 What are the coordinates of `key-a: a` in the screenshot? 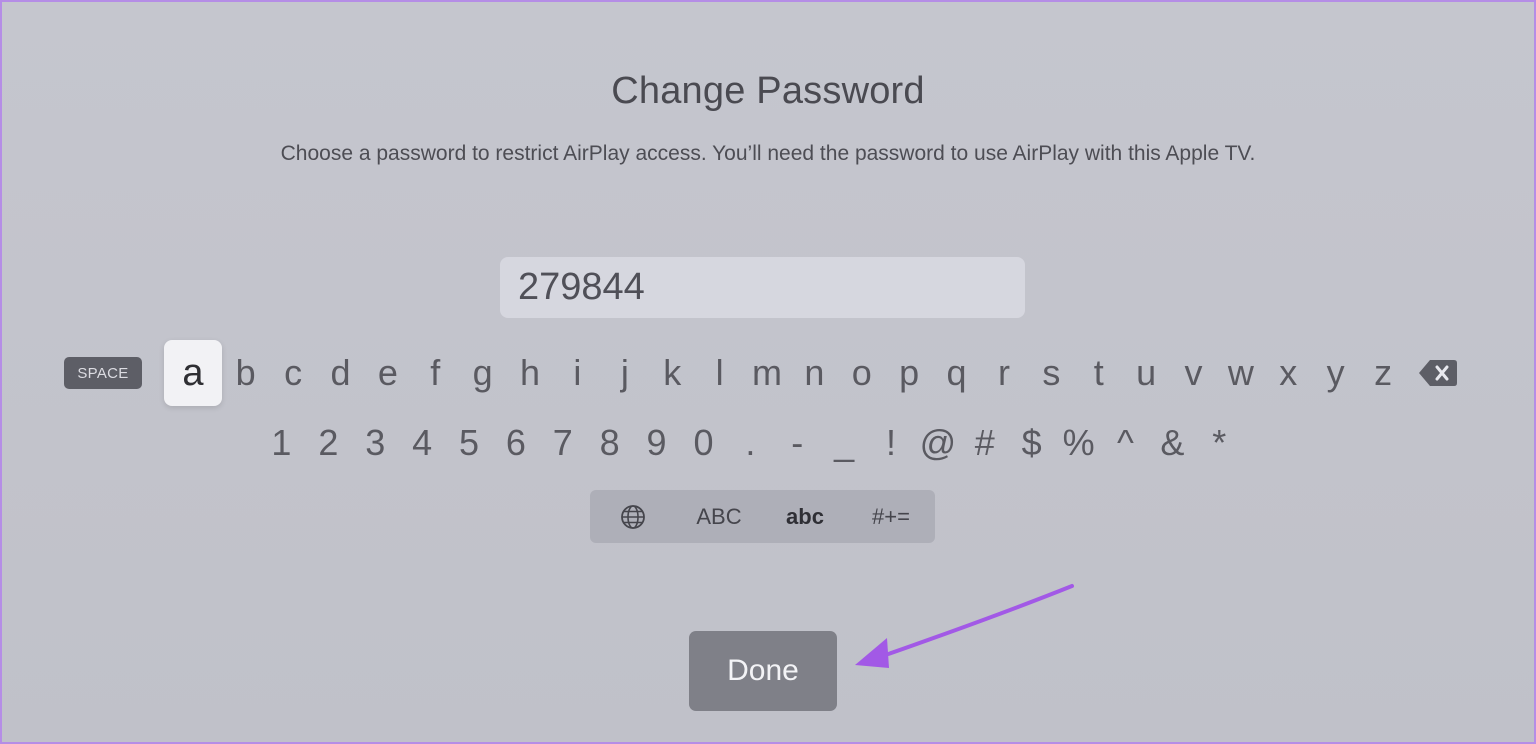 It's located at (193, 373).